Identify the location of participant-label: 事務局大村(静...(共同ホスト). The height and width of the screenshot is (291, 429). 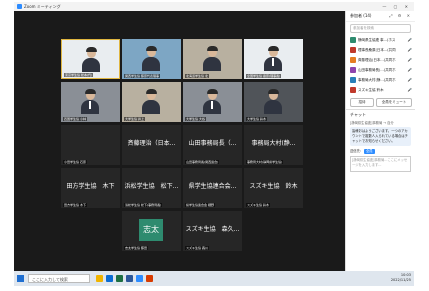
(377, 80).